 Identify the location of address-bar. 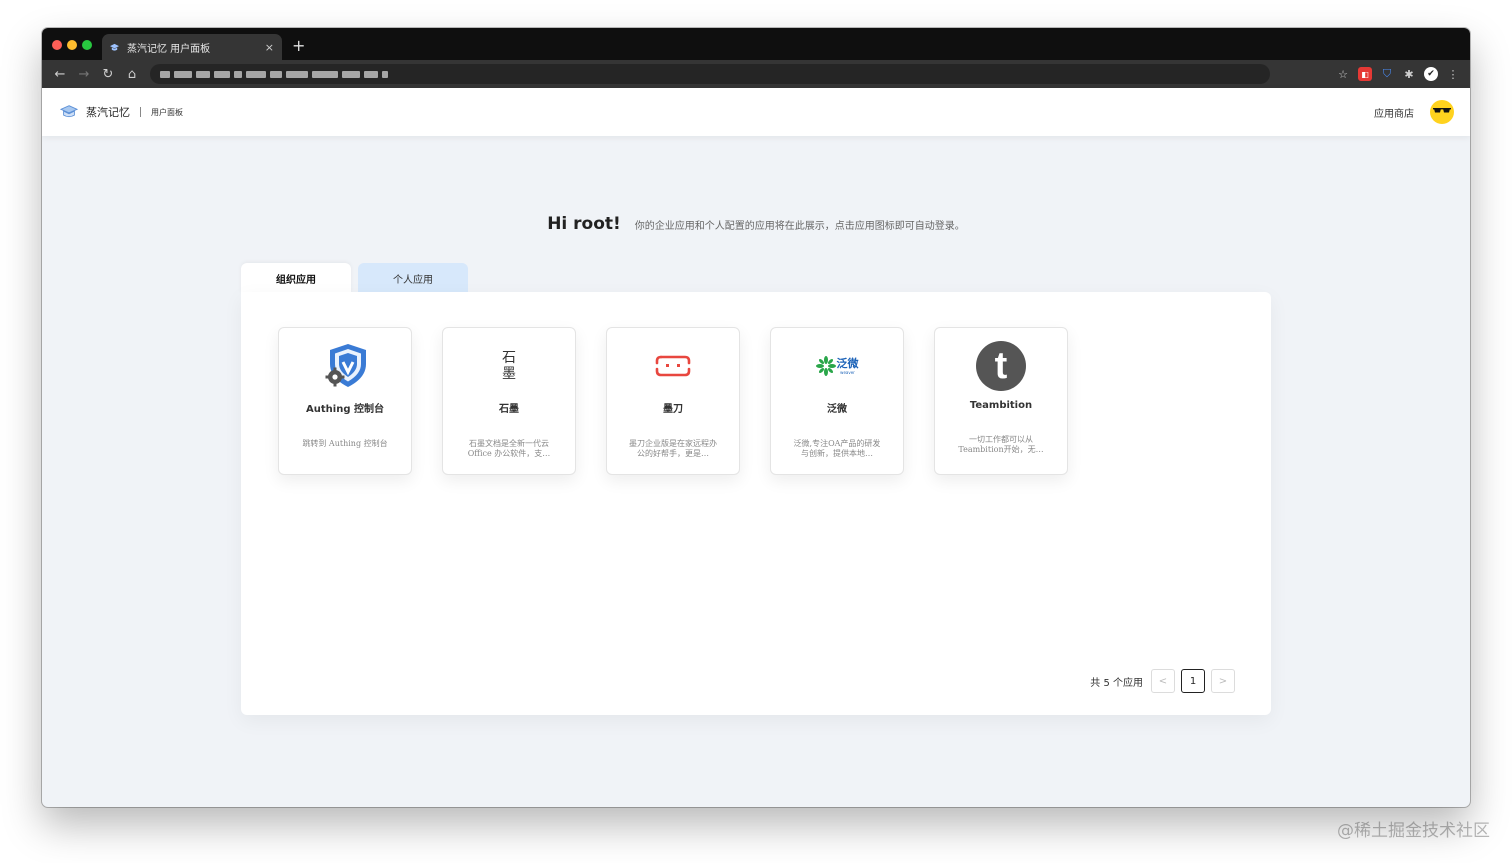
(710, 74).